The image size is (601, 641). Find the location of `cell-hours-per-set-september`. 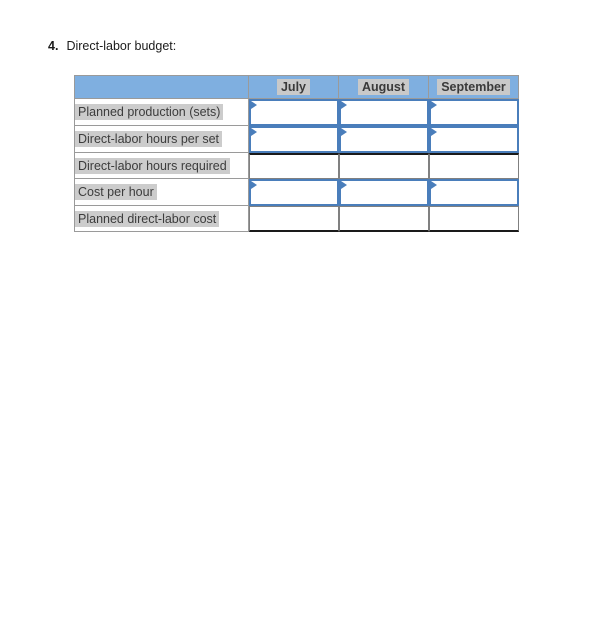

cell-hours-per-set-september is located at coordinates (474, 139).